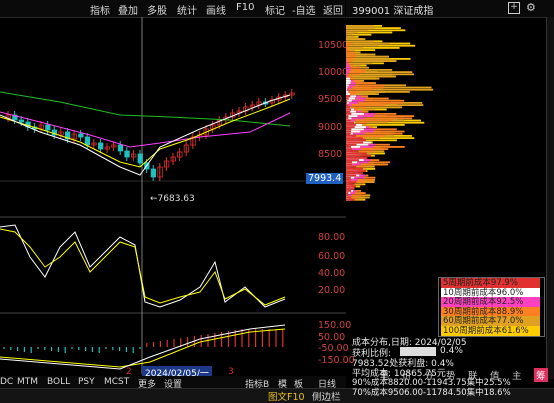 The height and width of the screenshot is (403, 554). I want to click on price-tick: 10500, so click(333, 45).